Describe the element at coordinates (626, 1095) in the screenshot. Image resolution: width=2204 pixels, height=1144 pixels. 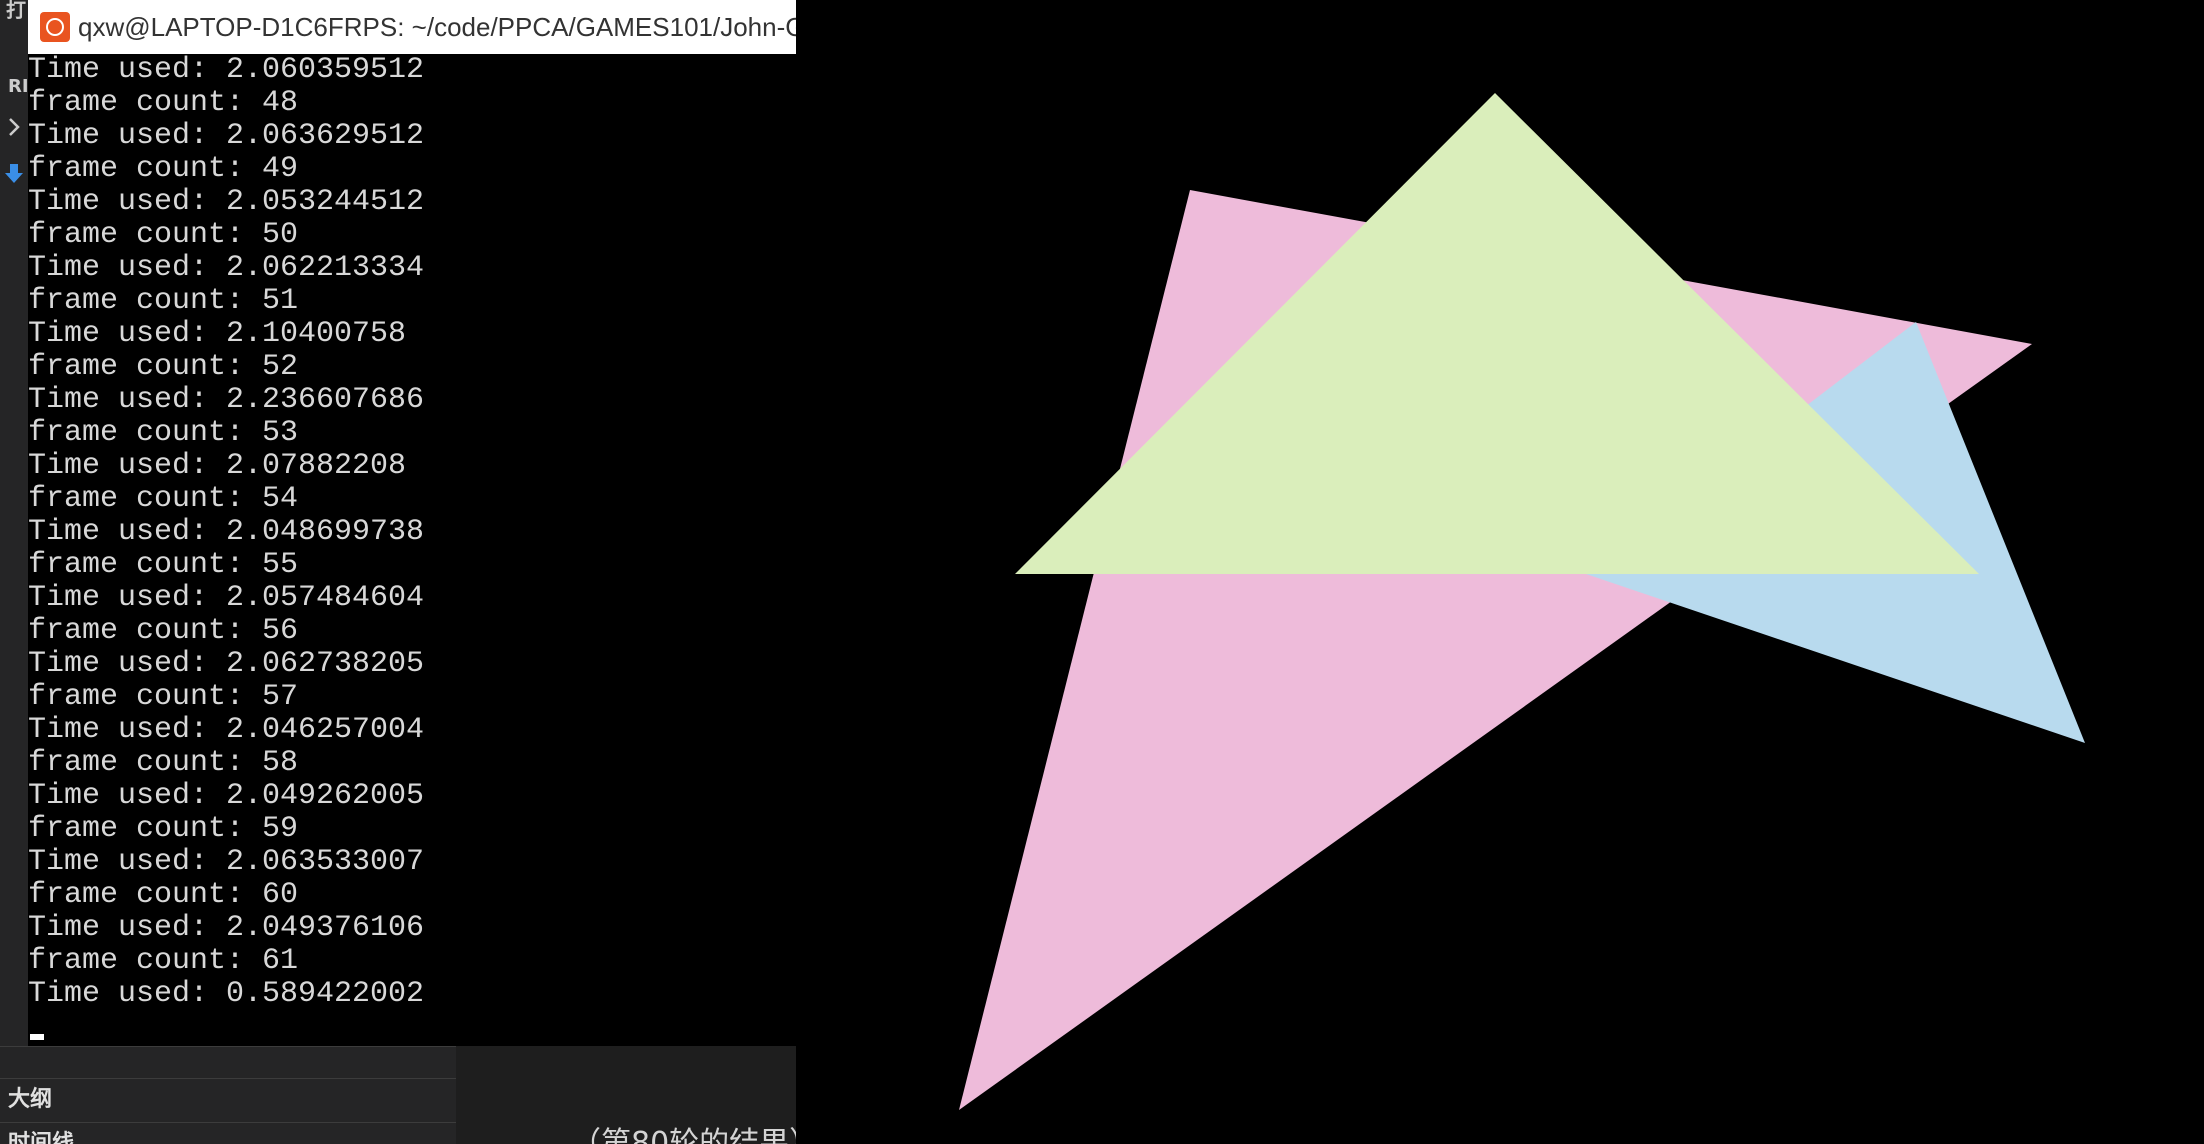
I see `editor-area: （第80轮的结果）` at that location.